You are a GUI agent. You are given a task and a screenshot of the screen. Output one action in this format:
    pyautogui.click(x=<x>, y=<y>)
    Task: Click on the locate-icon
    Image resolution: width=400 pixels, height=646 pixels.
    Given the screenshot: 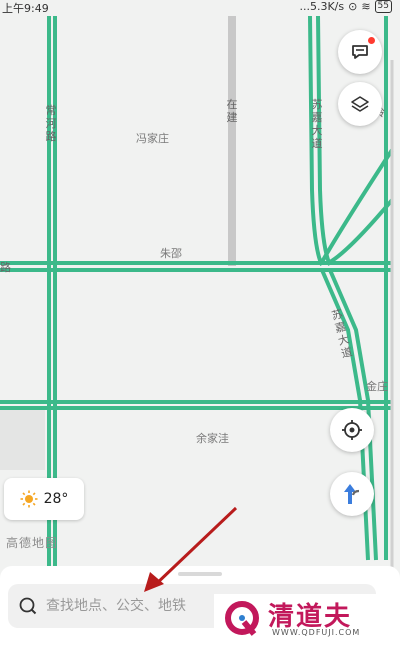 What is the action you would take?
    pyautogui.click(x=352, y=430)
    